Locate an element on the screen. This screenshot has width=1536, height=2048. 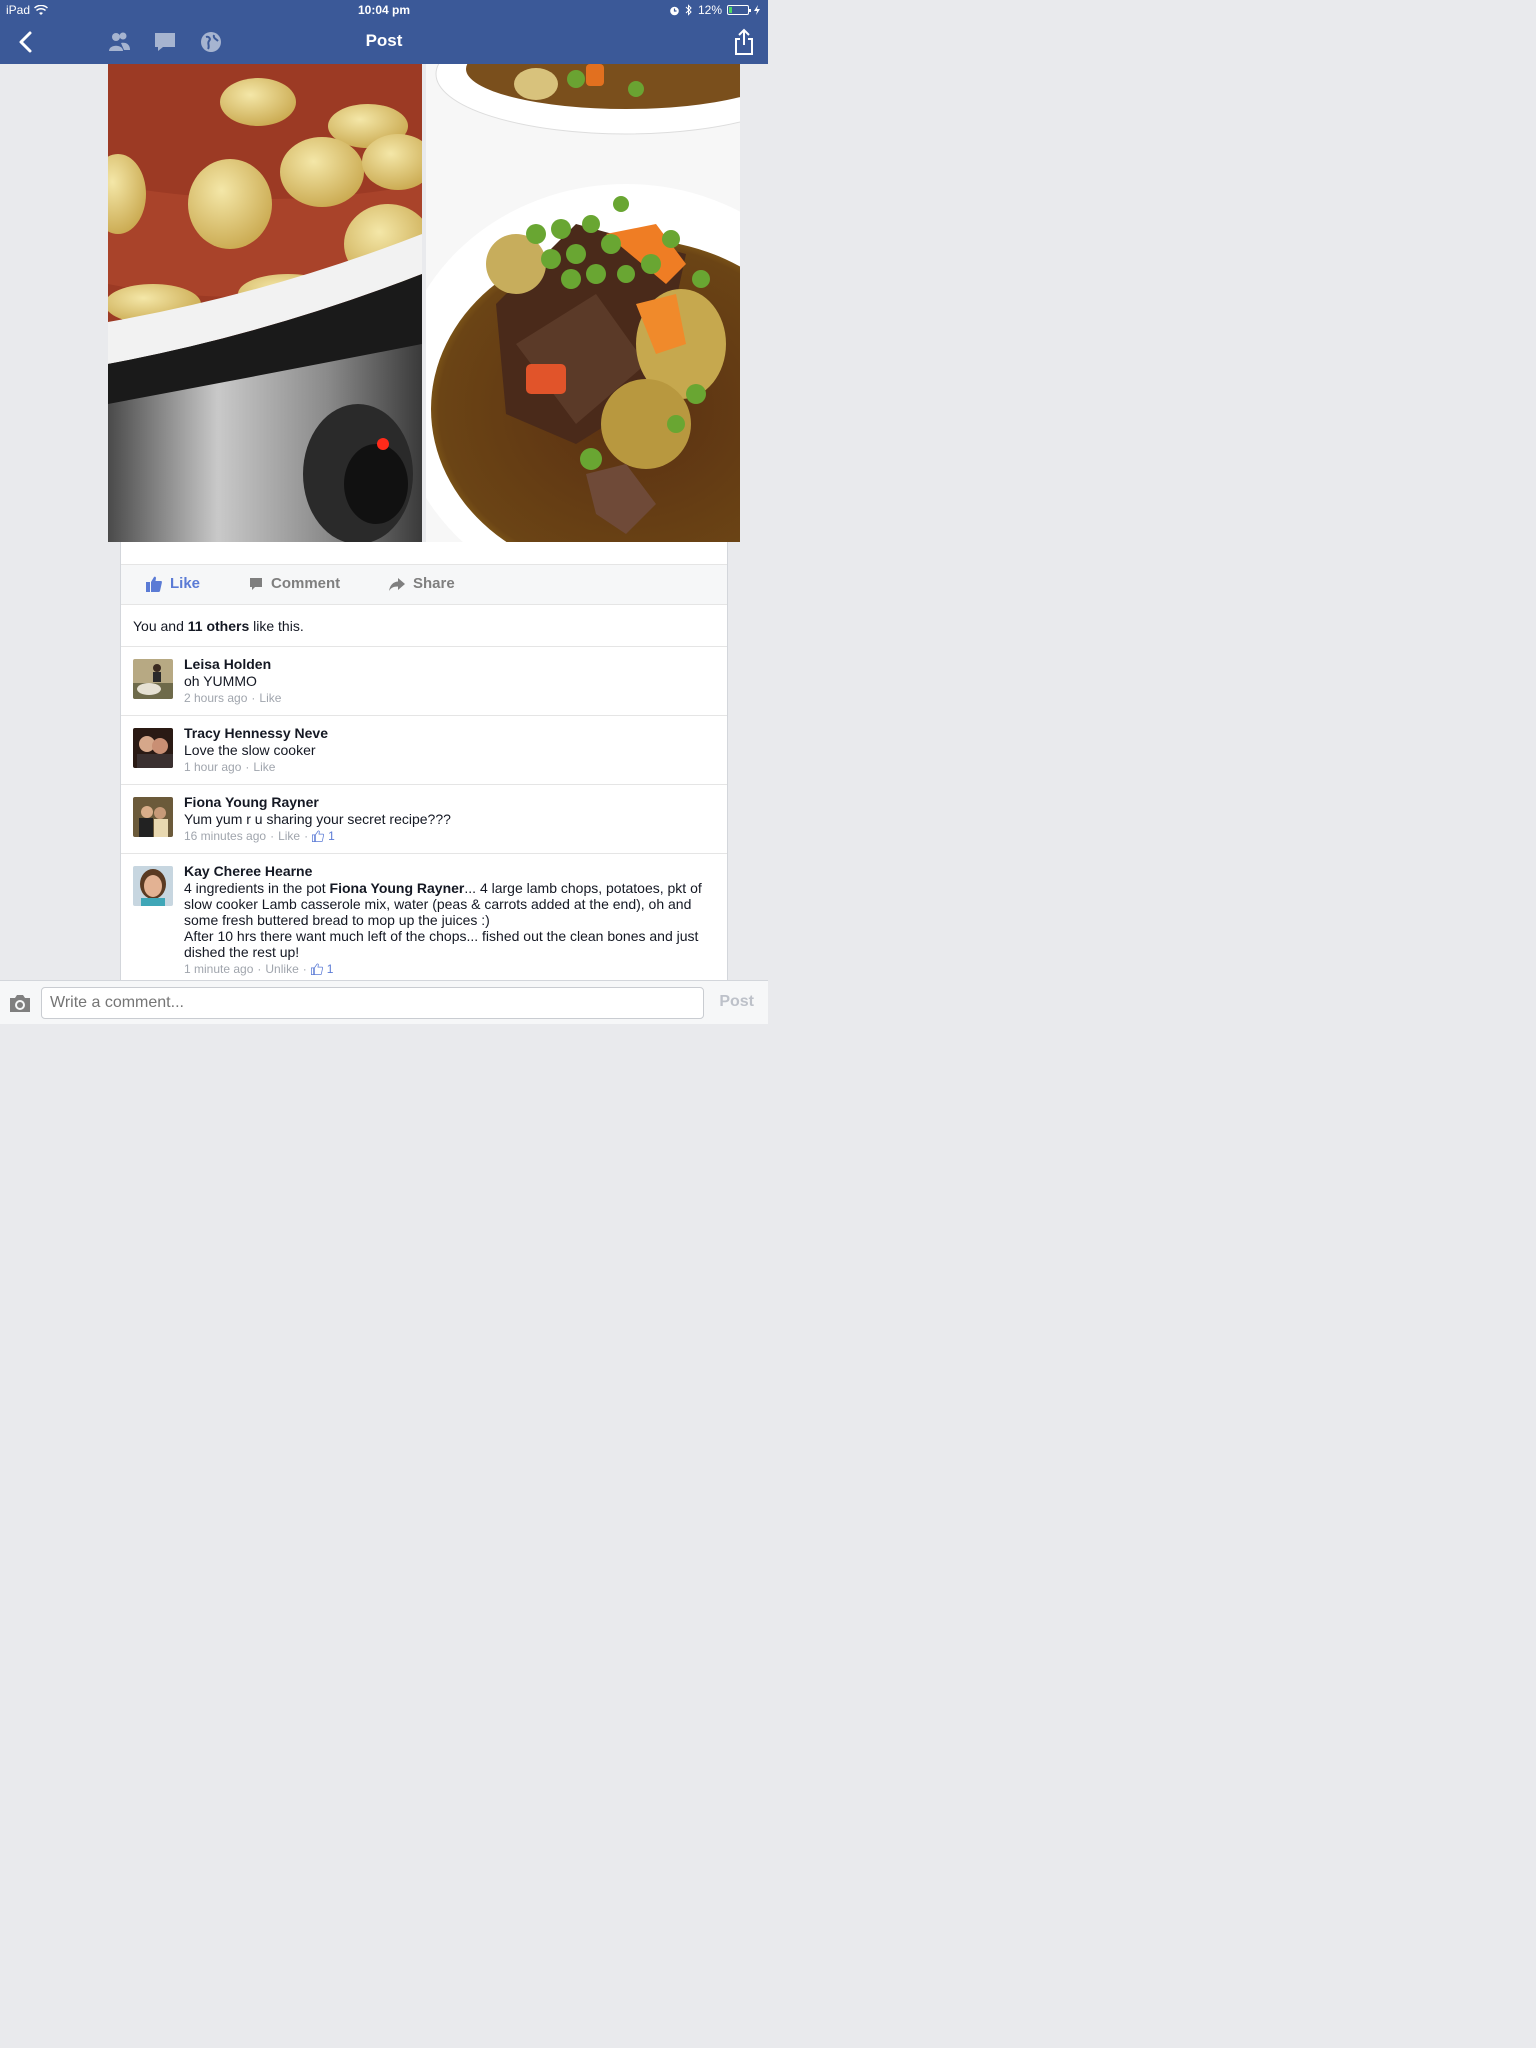
status-bar: iPad 10:04 pm 12% is located at coordinates (384, 10).